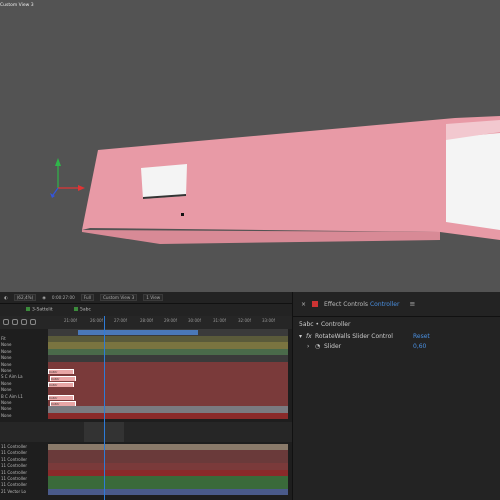  Describe the element at coordinates (354, 336) in the screenshot. I see `effect-name: RotateWalls Slider Control` at that location.